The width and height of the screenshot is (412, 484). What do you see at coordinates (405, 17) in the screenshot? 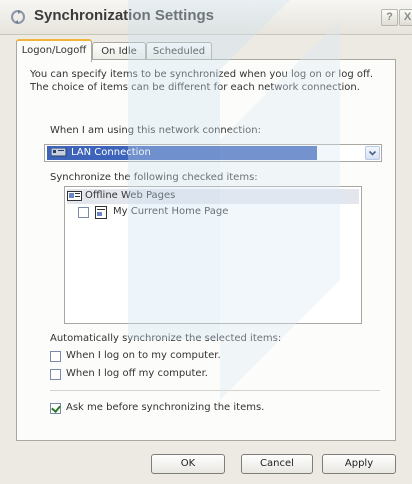
I see `close-button: X` at bounding box center [405, 17].